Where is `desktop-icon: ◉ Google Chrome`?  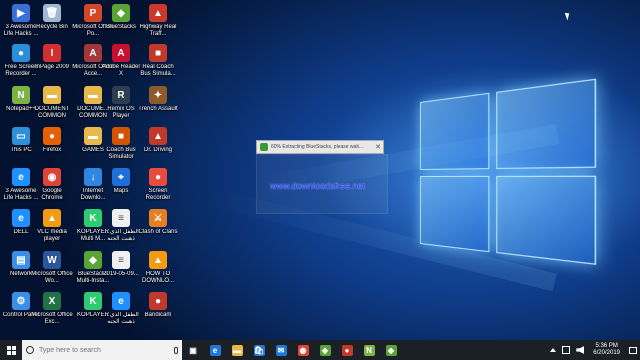 desktop-icon: ◉ Google Chrome is located at coordinates (52, 187).